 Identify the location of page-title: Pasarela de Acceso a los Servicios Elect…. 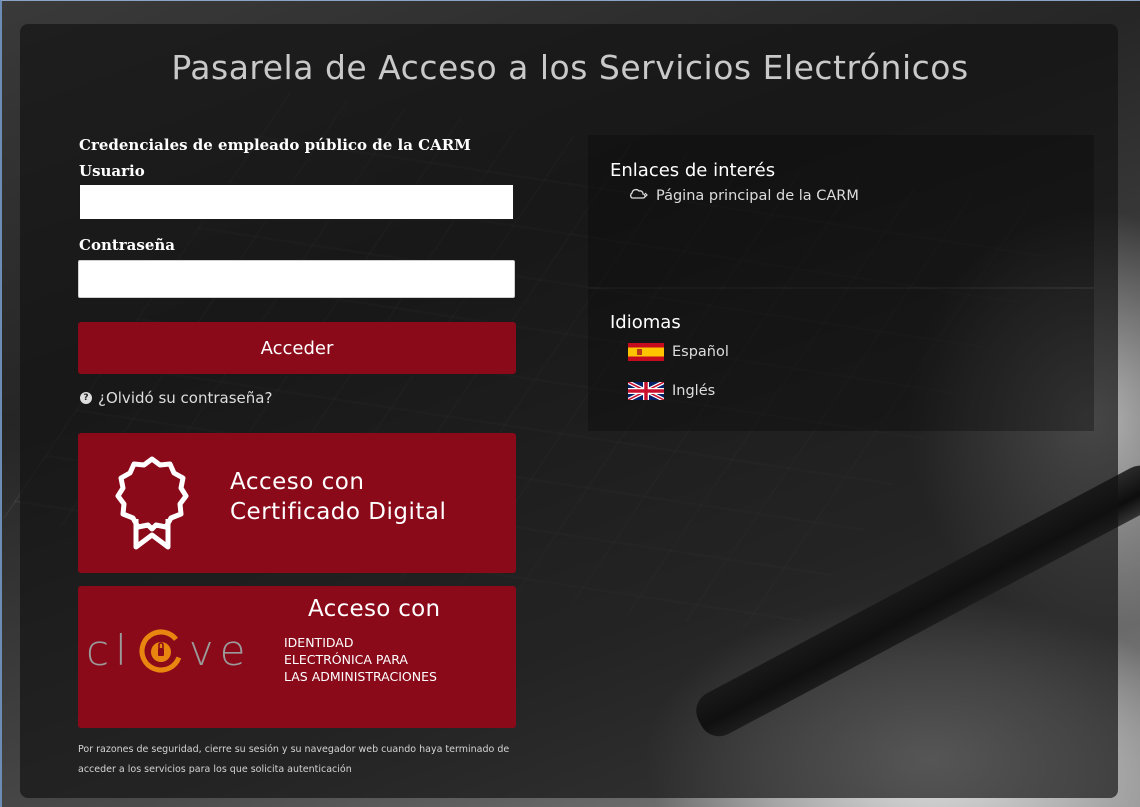
(570, 67).